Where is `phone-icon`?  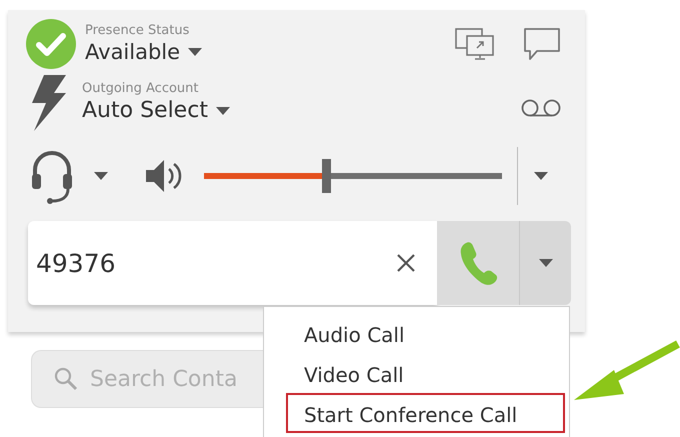 phone-icon is located at coordinates (478, 263).